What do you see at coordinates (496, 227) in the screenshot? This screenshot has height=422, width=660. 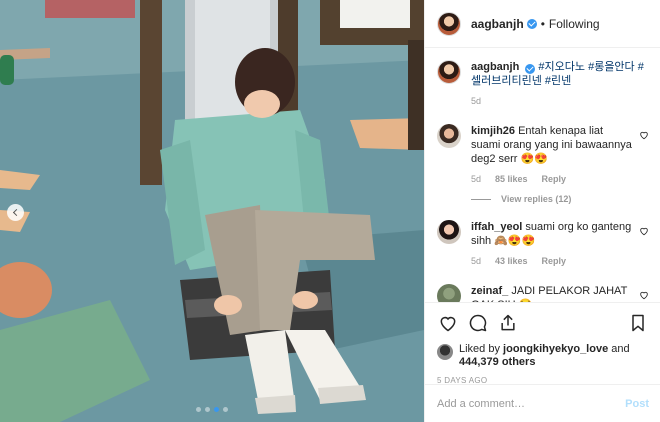 I see `comment-username: iffah_yeol` at bounding box center [496, 227].